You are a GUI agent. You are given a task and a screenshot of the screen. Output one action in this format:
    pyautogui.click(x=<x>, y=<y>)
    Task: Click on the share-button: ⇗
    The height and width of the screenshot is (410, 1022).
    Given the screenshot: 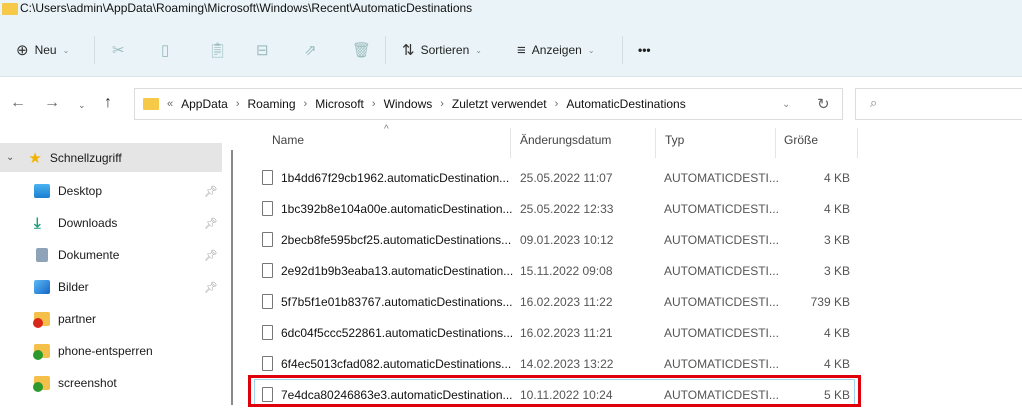 What is the action you would take?
    pyautogui.click(x=310, y=50)
    